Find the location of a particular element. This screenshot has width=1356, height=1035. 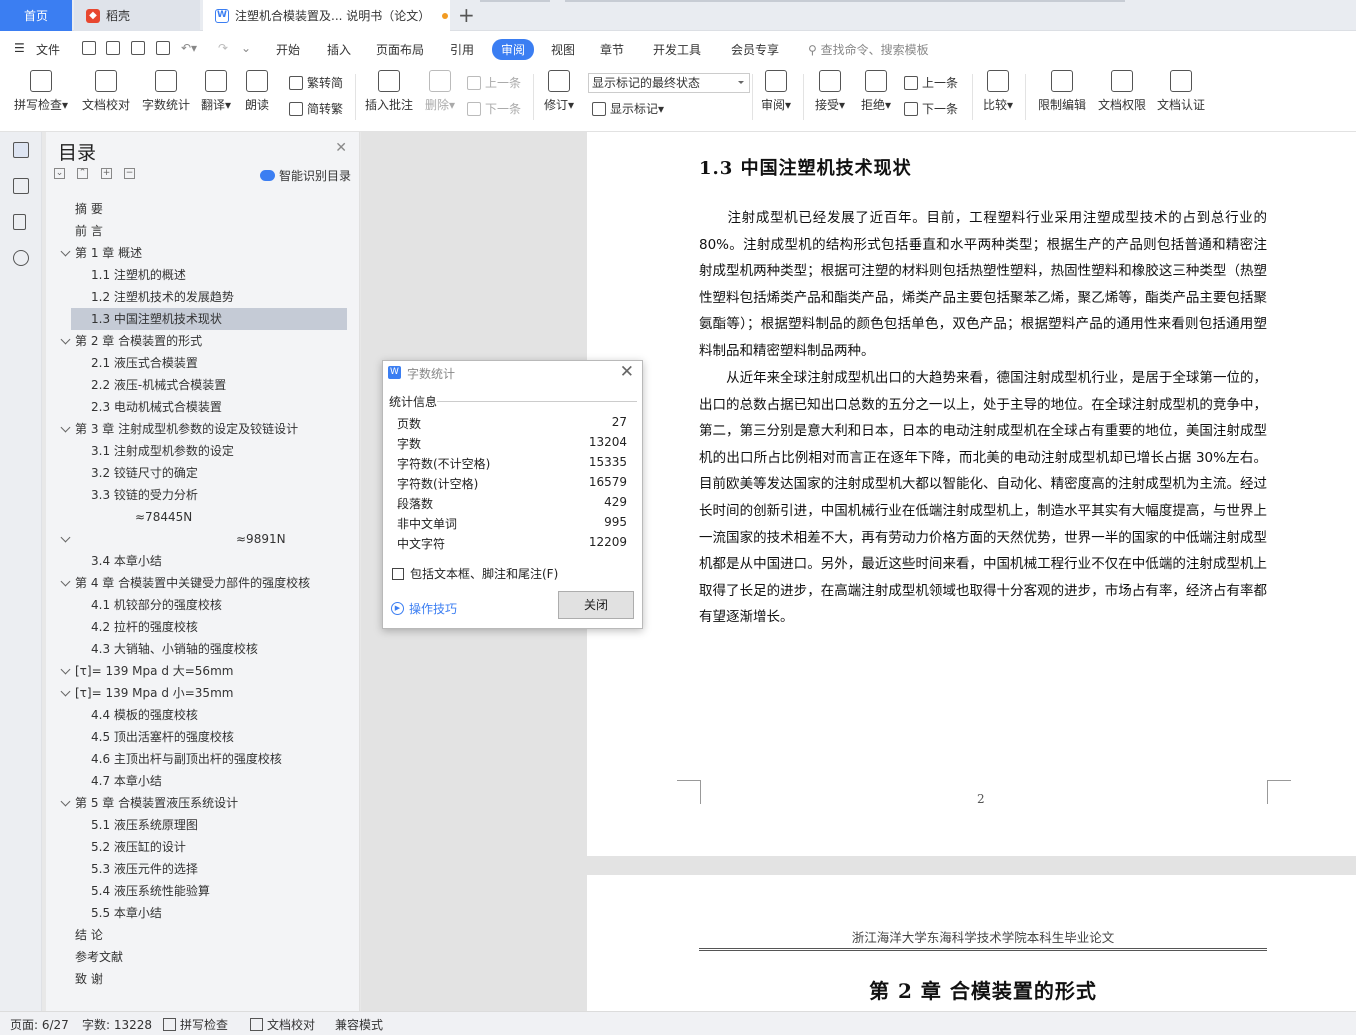

proofread-status: 文档校对 is located at coordinates (282, 1024).